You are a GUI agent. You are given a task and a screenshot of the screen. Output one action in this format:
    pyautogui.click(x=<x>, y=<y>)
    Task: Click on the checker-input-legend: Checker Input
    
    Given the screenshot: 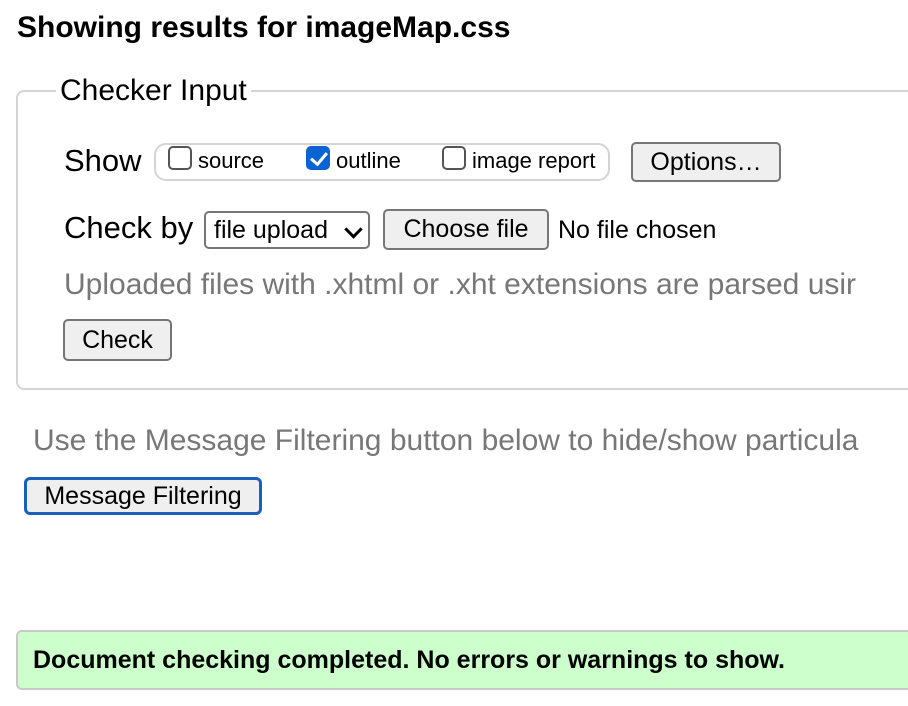 What is the action you would take?
    pyautogui.click(x=153, y=91)
    